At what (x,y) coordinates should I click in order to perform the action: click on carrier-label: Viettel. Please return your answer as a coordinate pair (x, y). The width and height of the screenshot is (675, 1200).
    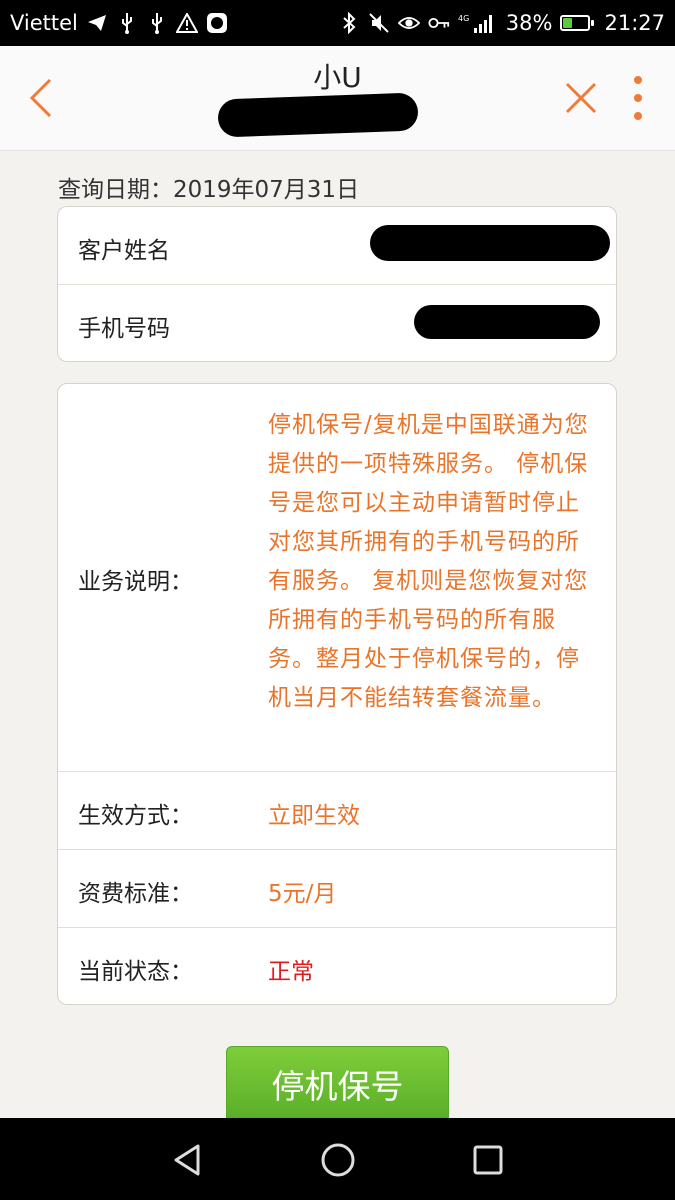
    Looking at the image, I should click on (44, 23).